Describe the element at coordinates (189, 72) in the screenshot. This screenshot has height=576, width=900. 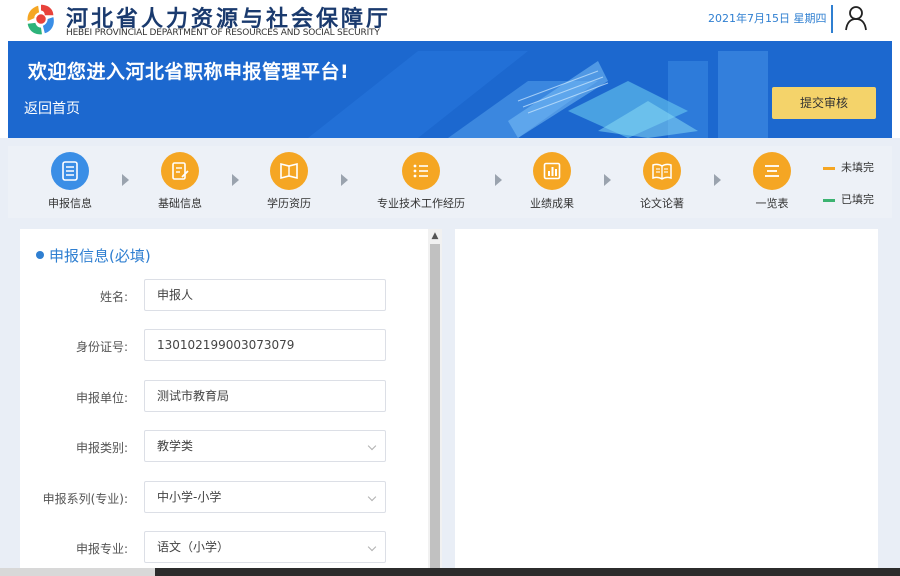
I see `banner-title: 欢迎您进入河北省职称申报管理平台!` at that location.